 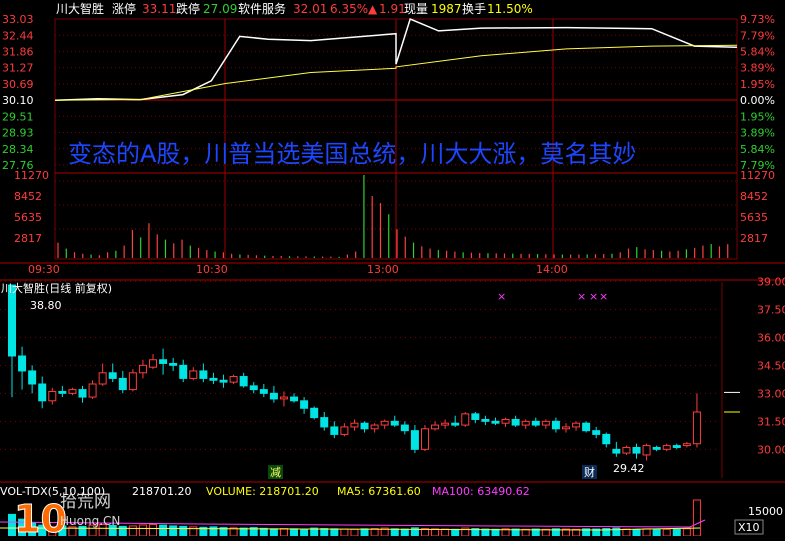 I want to click on volume-label: 现量, so click(x=416, y=9).